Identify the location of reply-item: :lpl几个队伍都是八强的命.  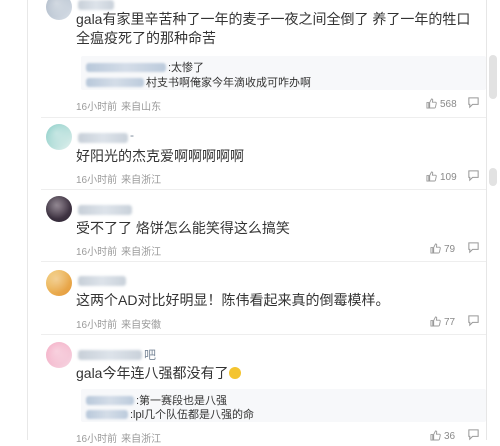
(170, 413).